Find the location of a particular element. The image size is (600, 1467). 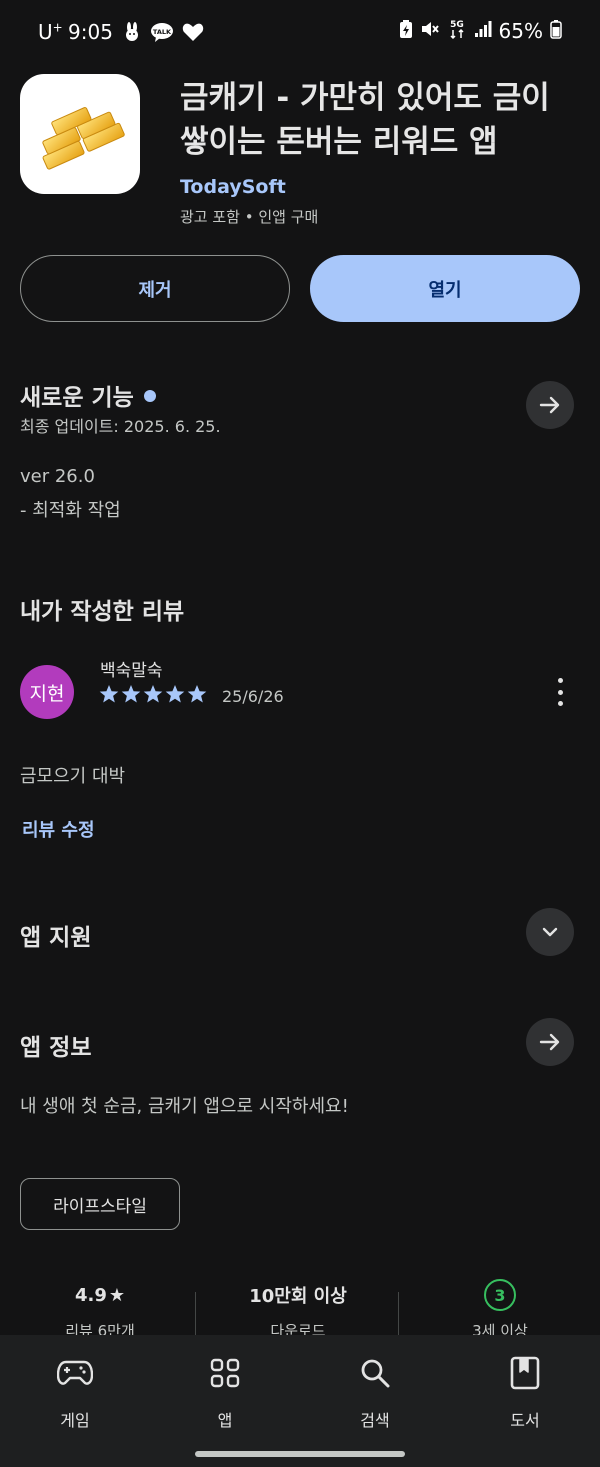

new-indicator-dot is located at coordinates (149, 395).